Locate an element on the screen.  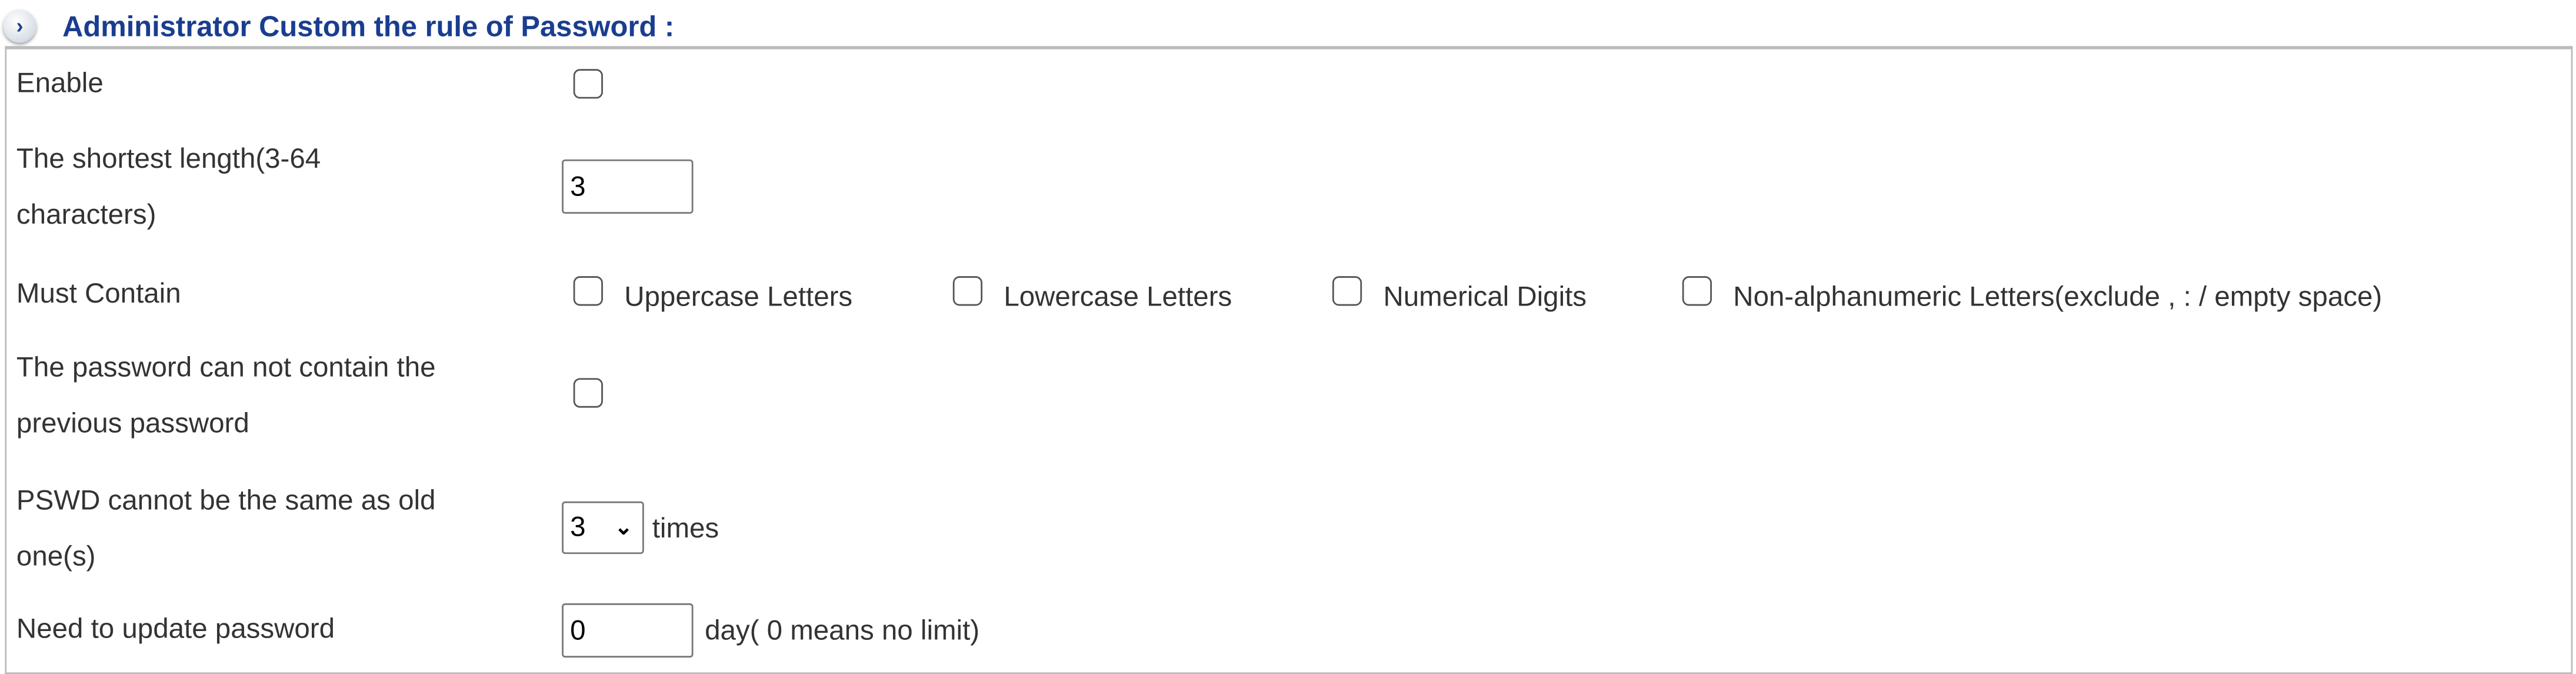
digits-label: Numerical Digits is located at coordinates (1485, 297).